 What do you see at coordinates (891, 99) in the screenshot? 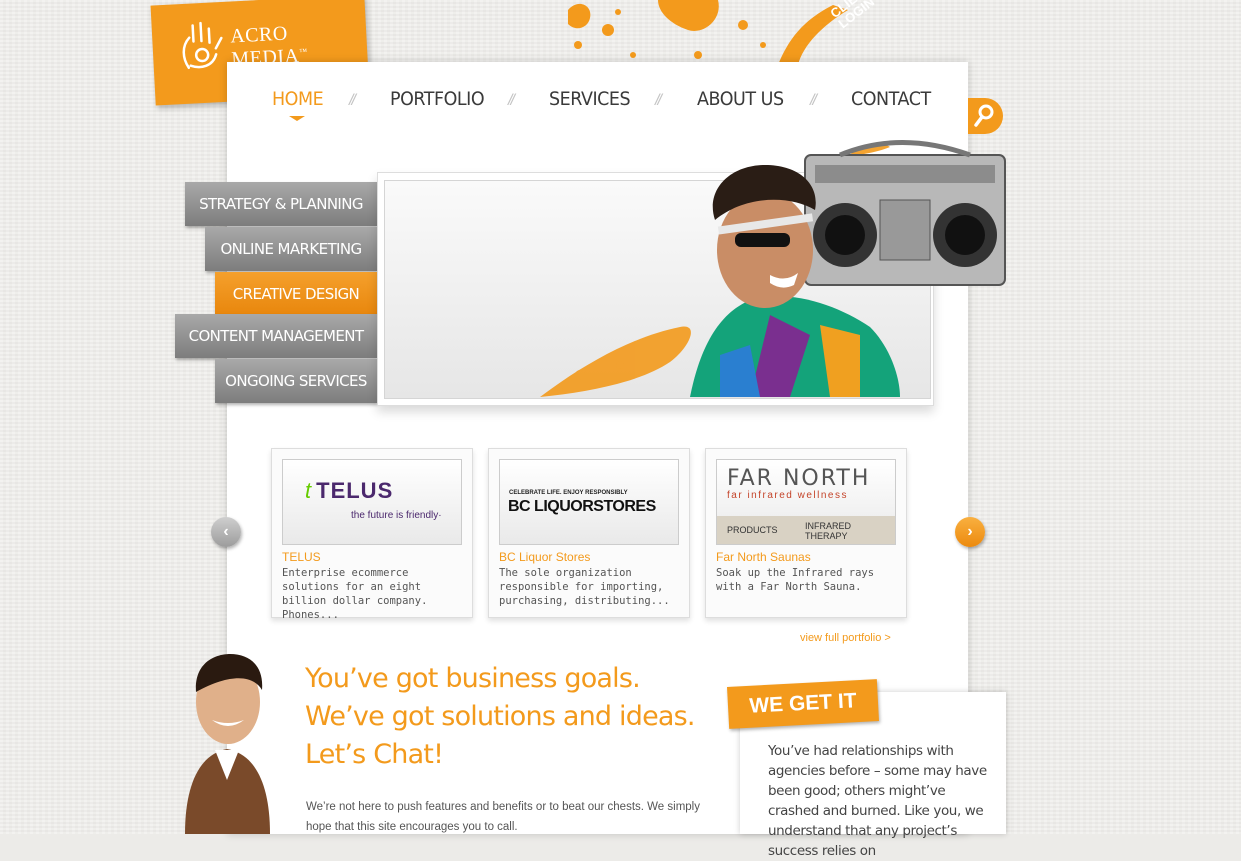
I see `nav-contact: CONTACT` at bounding box center [891, 99].